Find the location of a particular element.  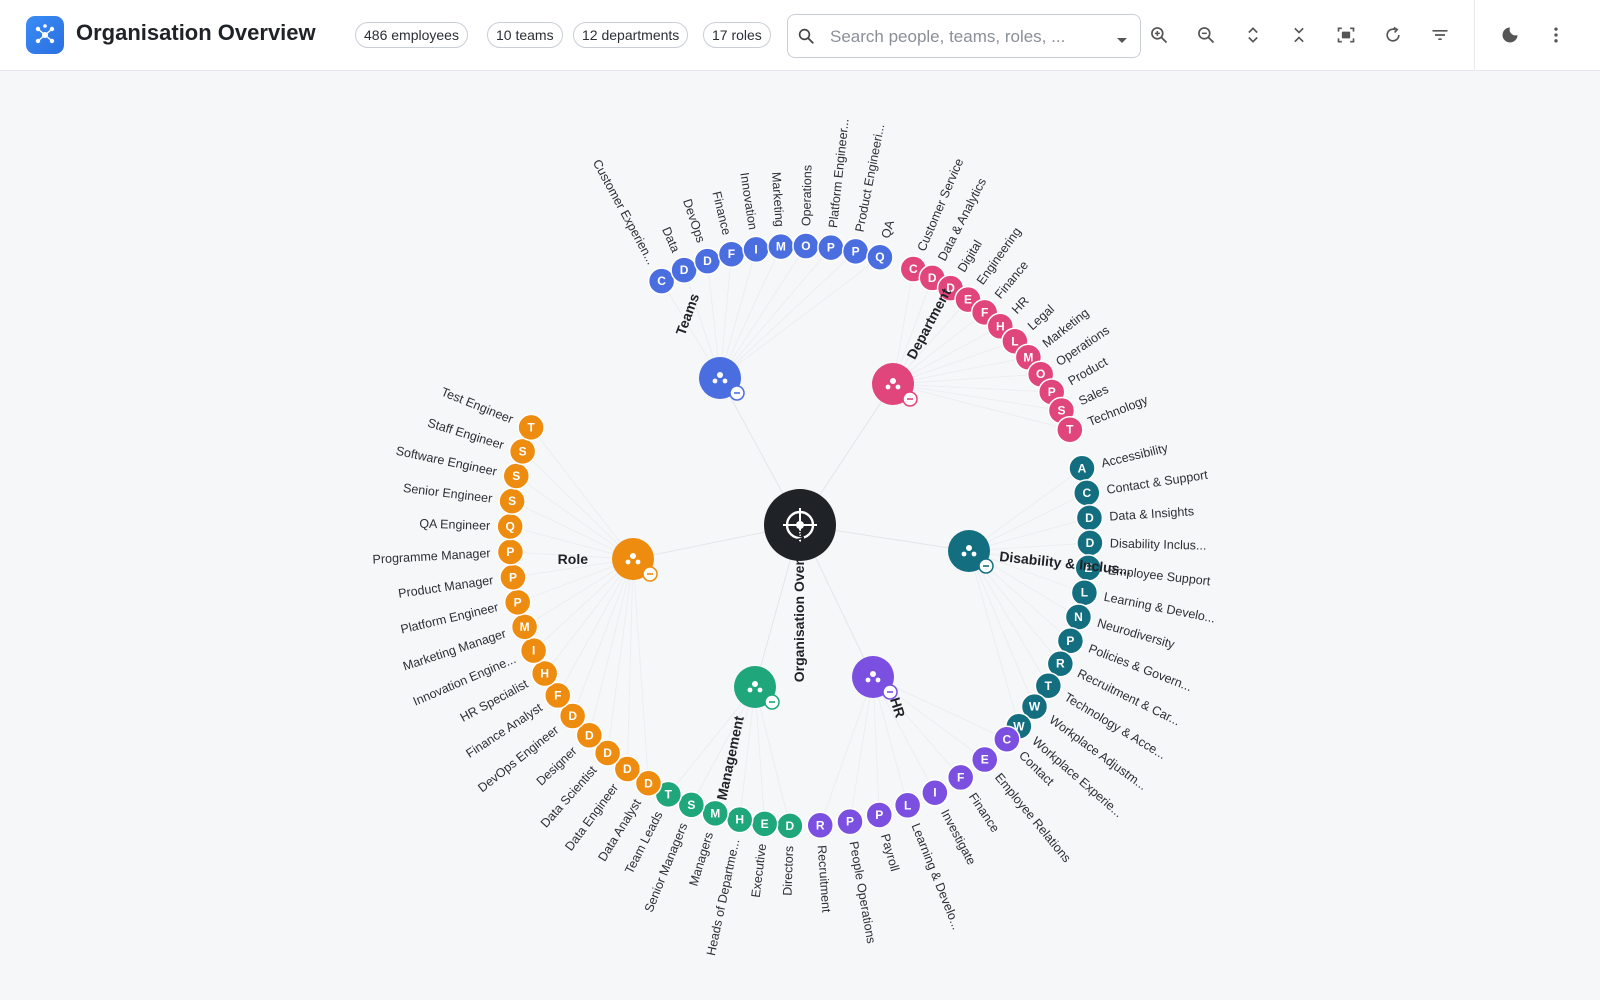

dark-mode-icon is located at coordinates (1510, 35).